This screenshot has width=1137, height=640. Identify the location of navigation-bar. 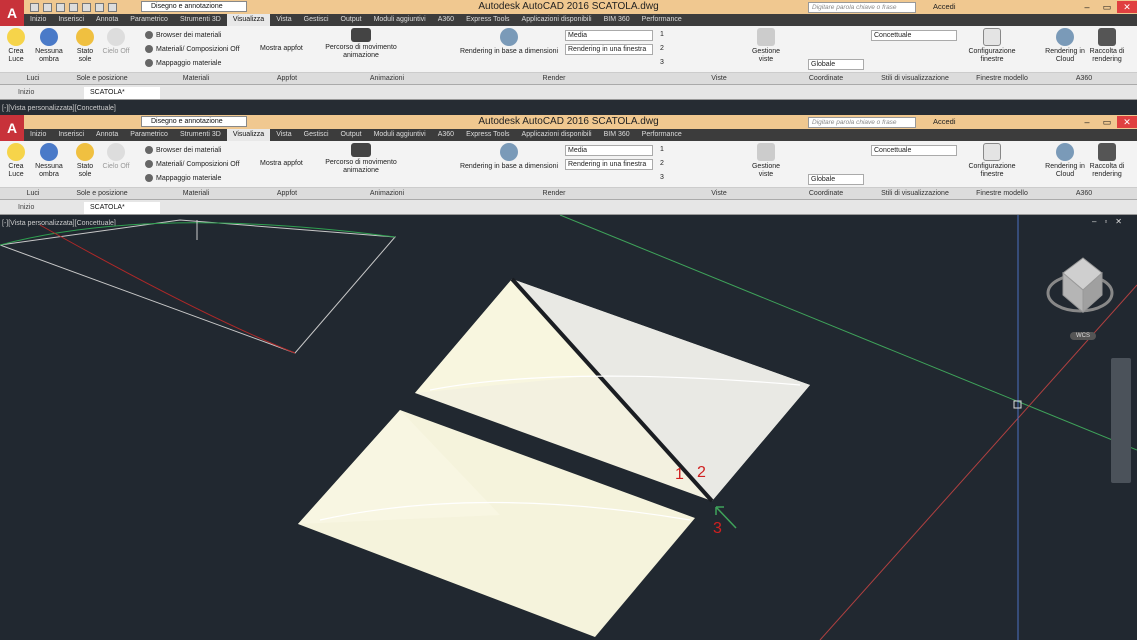
(1121, 420).